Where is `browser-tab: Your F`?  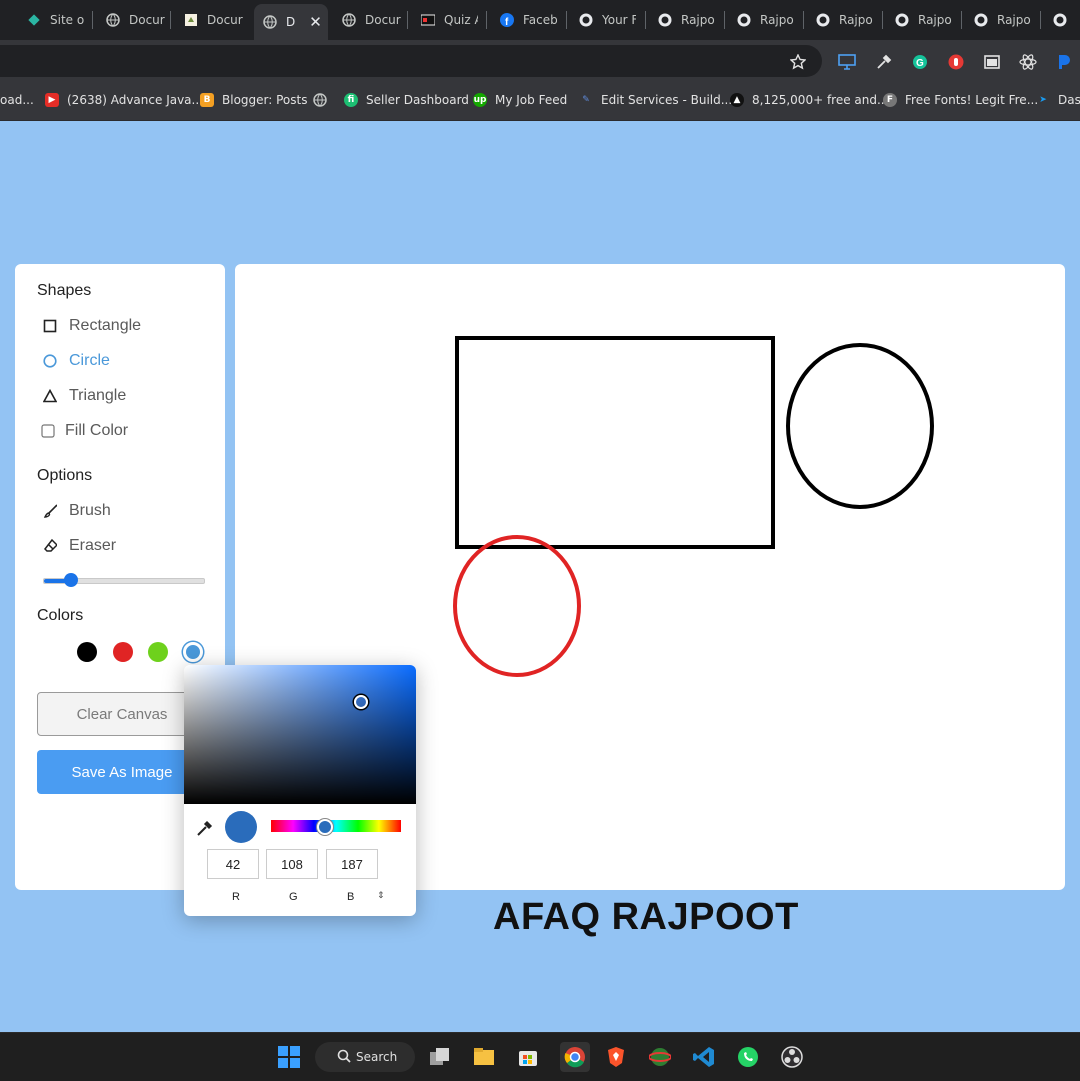 browser-tab: Your F is located at coordinates (607, 20).